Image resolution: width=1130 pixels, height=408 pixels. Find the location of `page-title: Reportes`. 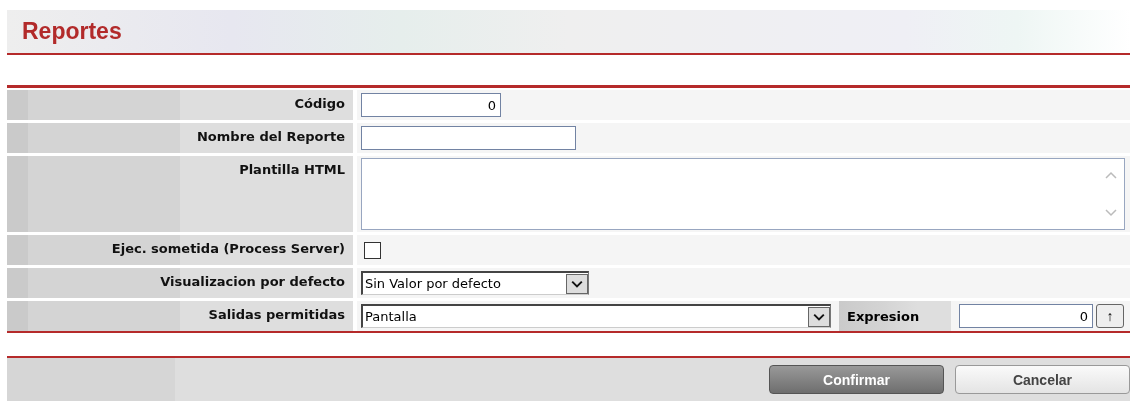

page-title: Reportes is located at coordinates (72, 31).